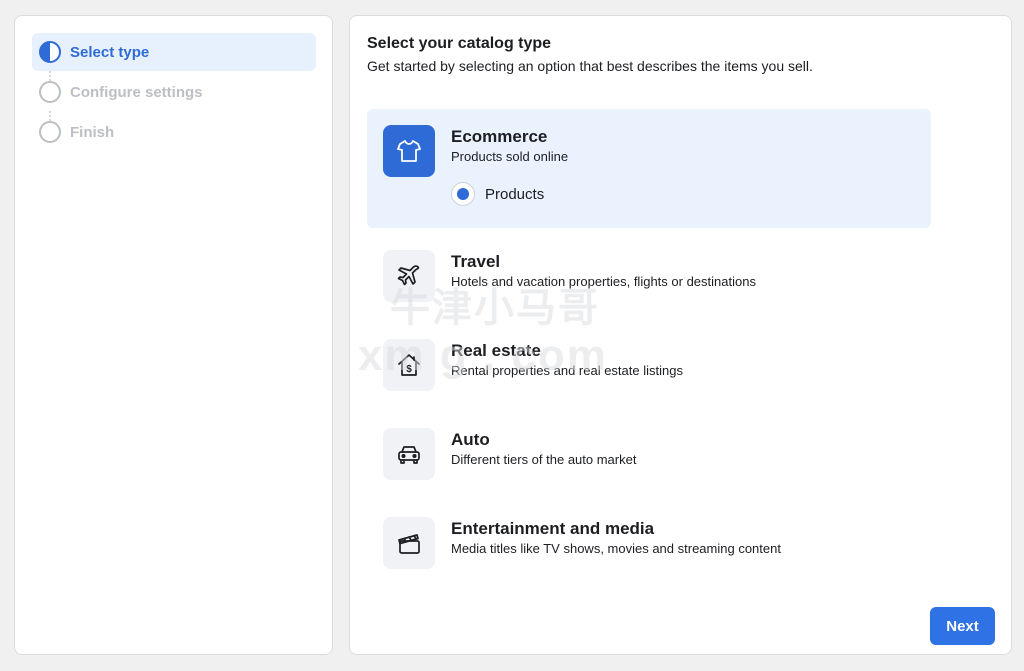 The height and width of the screenshot is (671, 1024). I want to click on radio-checked-dot, so click(463, 194).